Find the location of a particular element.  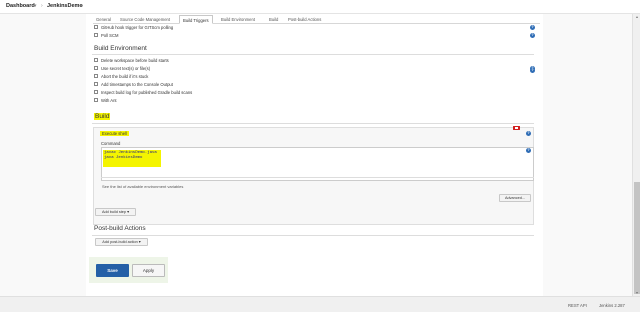

checkbox-add-timestamps is located at coordinates (96, 84).